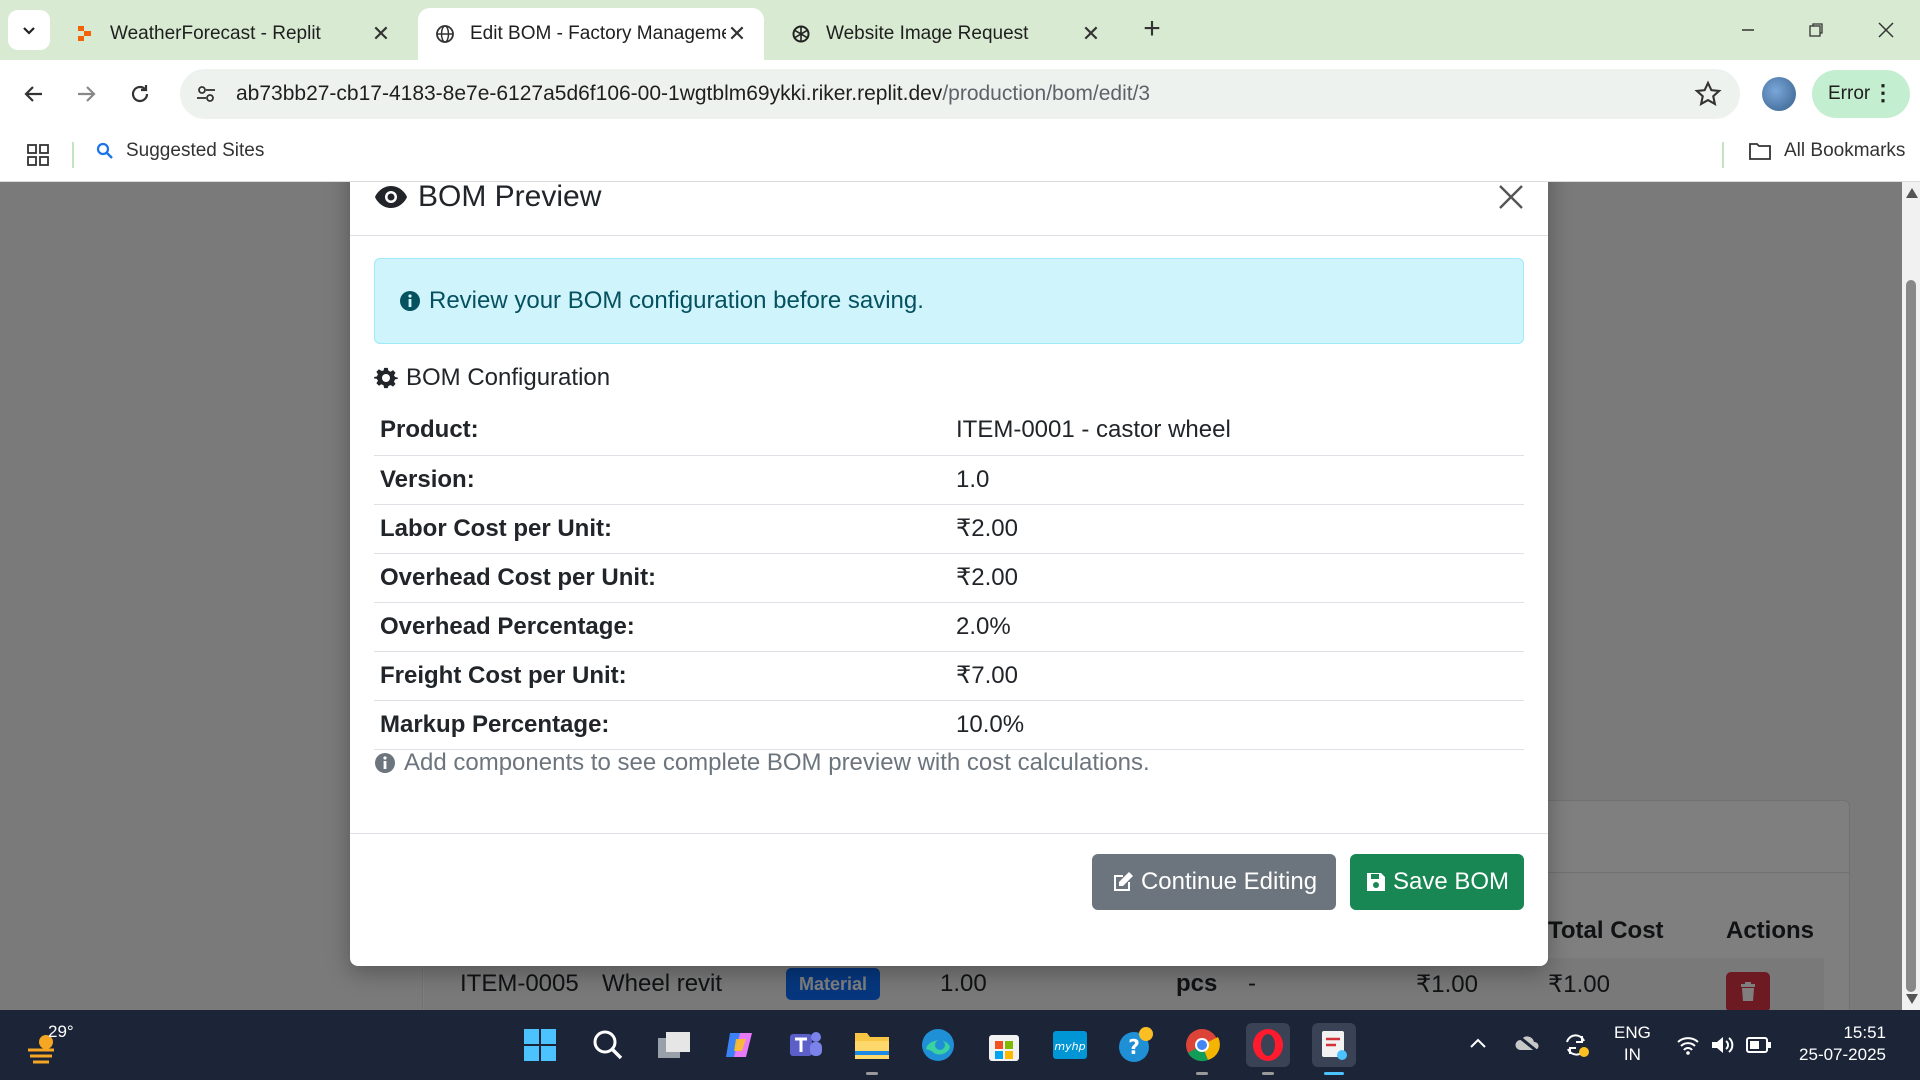  What do you see at coordinates (806, 1045) in the screenshot?
I see `teams-button` at bounding box center [806, 1045].